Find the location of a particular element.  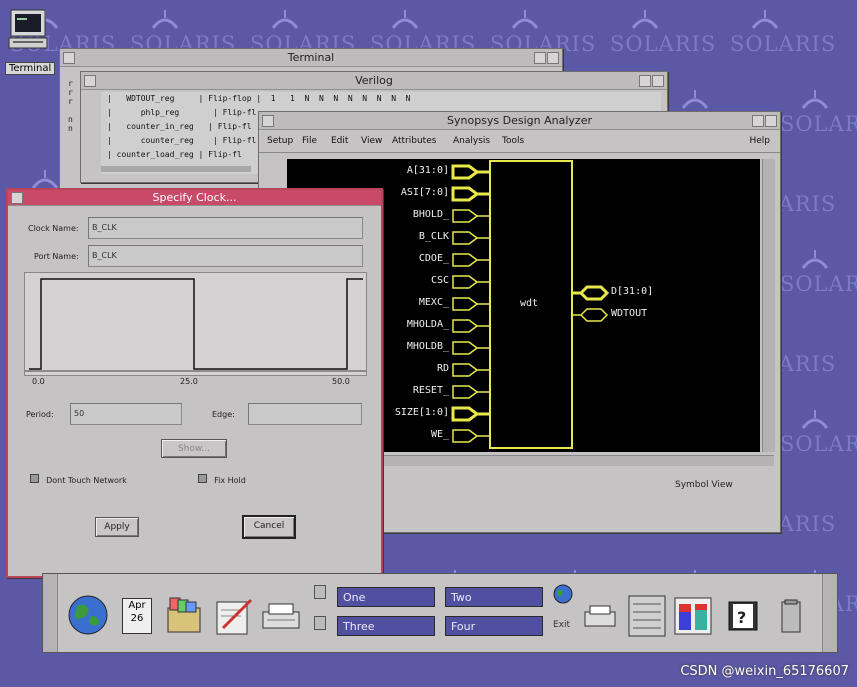

terminal-desktop-icon: Terminal is located at coordinates (30, 41).